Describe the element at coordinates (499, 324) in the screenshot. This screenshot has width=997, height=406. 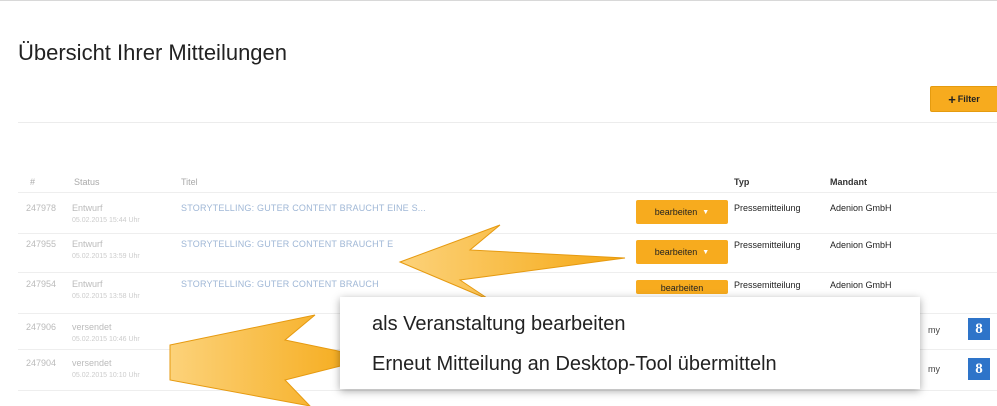
I see `menu-item-als-veranstaltung-bearbeiten: als Veranstaltung bearbeiten` at that location.